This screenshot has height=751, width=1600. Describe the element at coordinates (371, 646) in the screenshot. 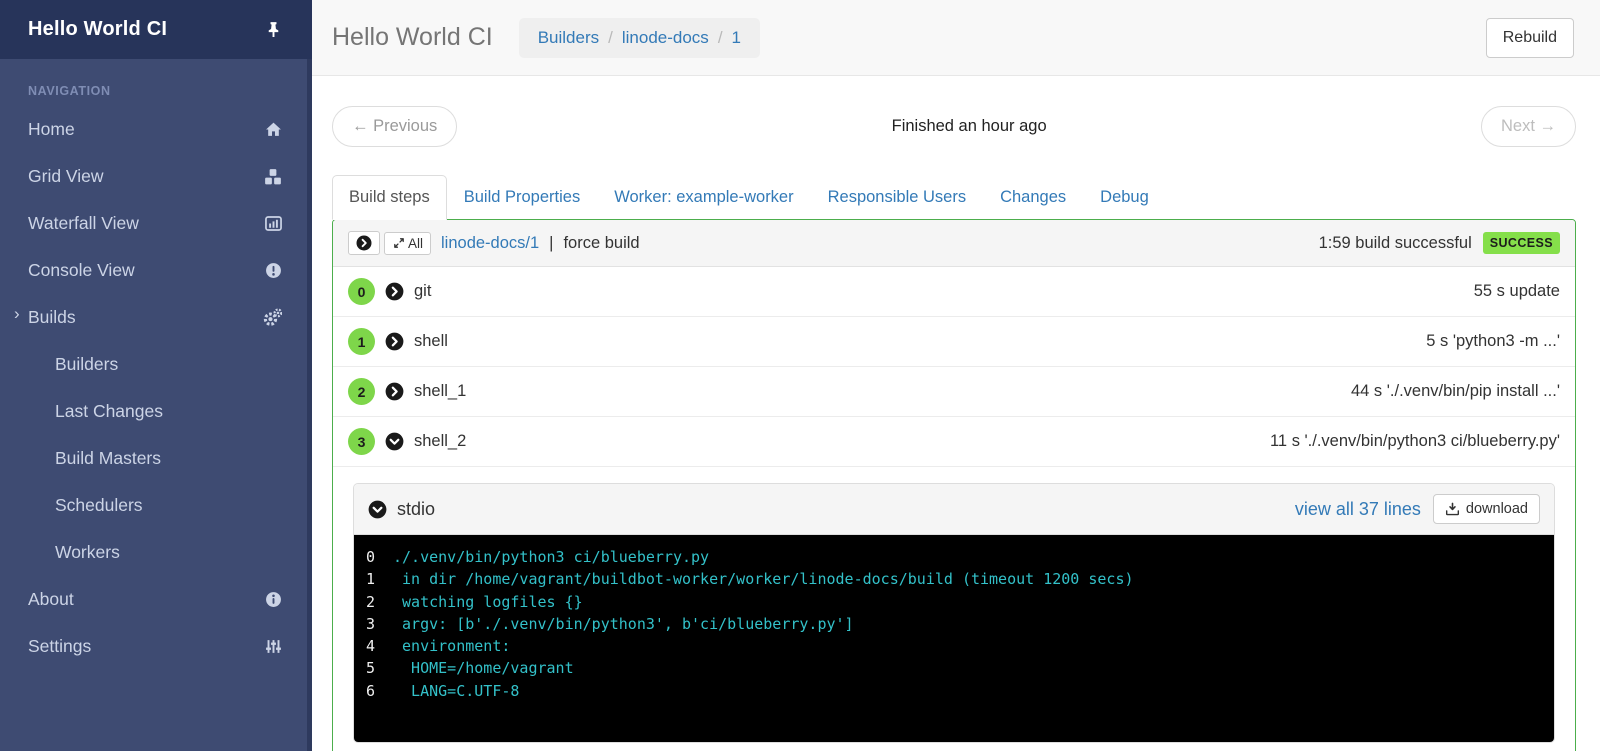

I see `log-line-number: 4` at that location.